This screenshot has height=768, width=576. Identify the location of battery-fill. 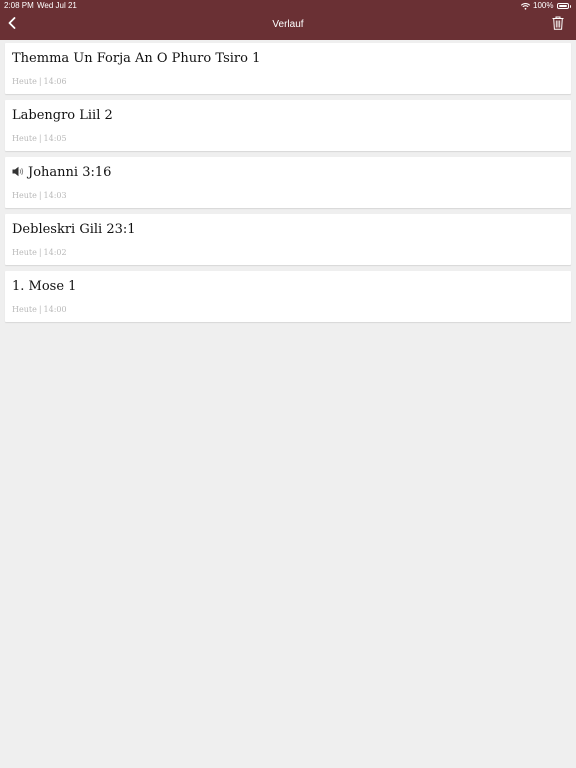
(562, 6).